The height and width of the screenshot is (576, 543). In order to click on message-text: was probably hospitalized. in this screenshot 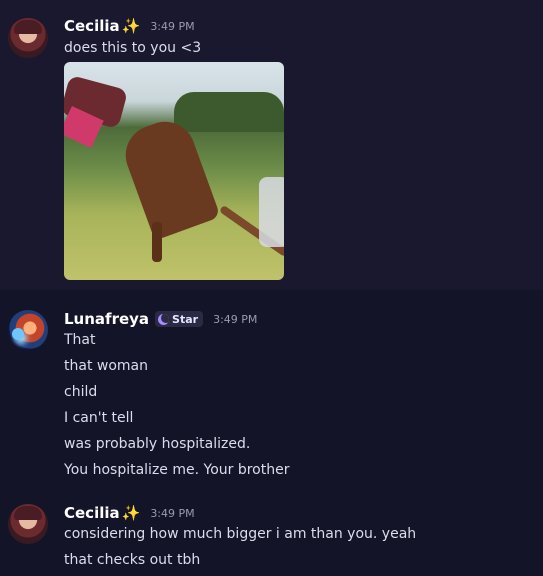, I will do `click(157, 444)`.